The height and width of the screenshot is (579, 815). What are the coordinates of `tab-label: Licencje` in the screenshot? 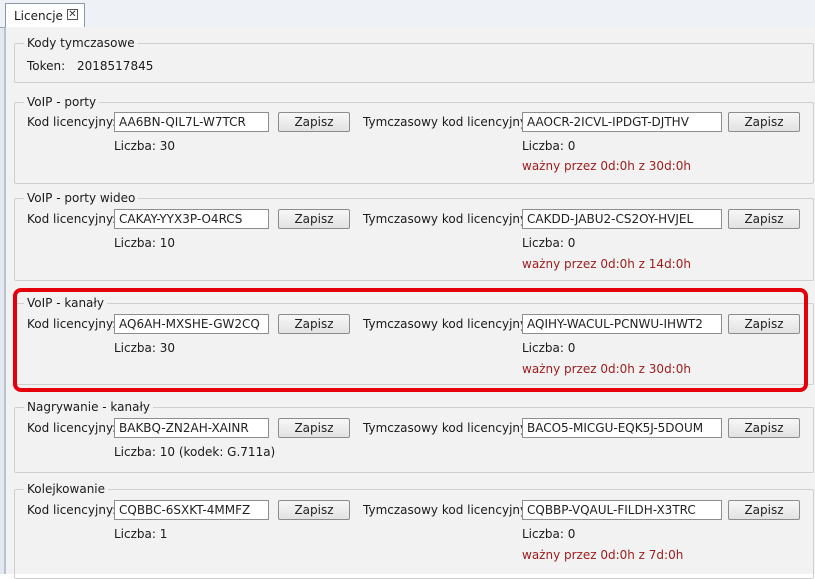 It's located at (38, 16).